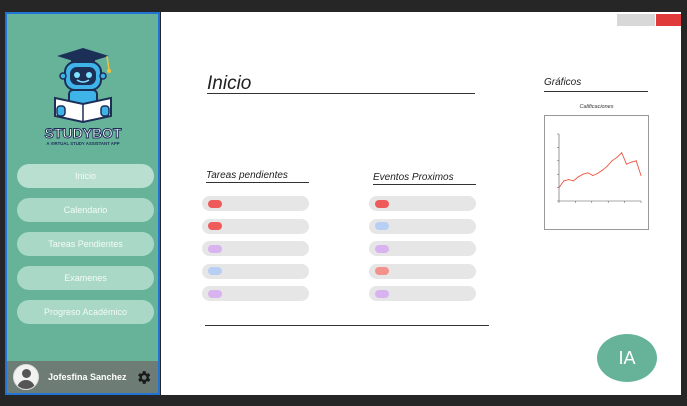 This screenshot has width=687, height=406. I want to click on sidebar-item-tareas-pendientes: Tareas Pendientes, so click(85, 244).